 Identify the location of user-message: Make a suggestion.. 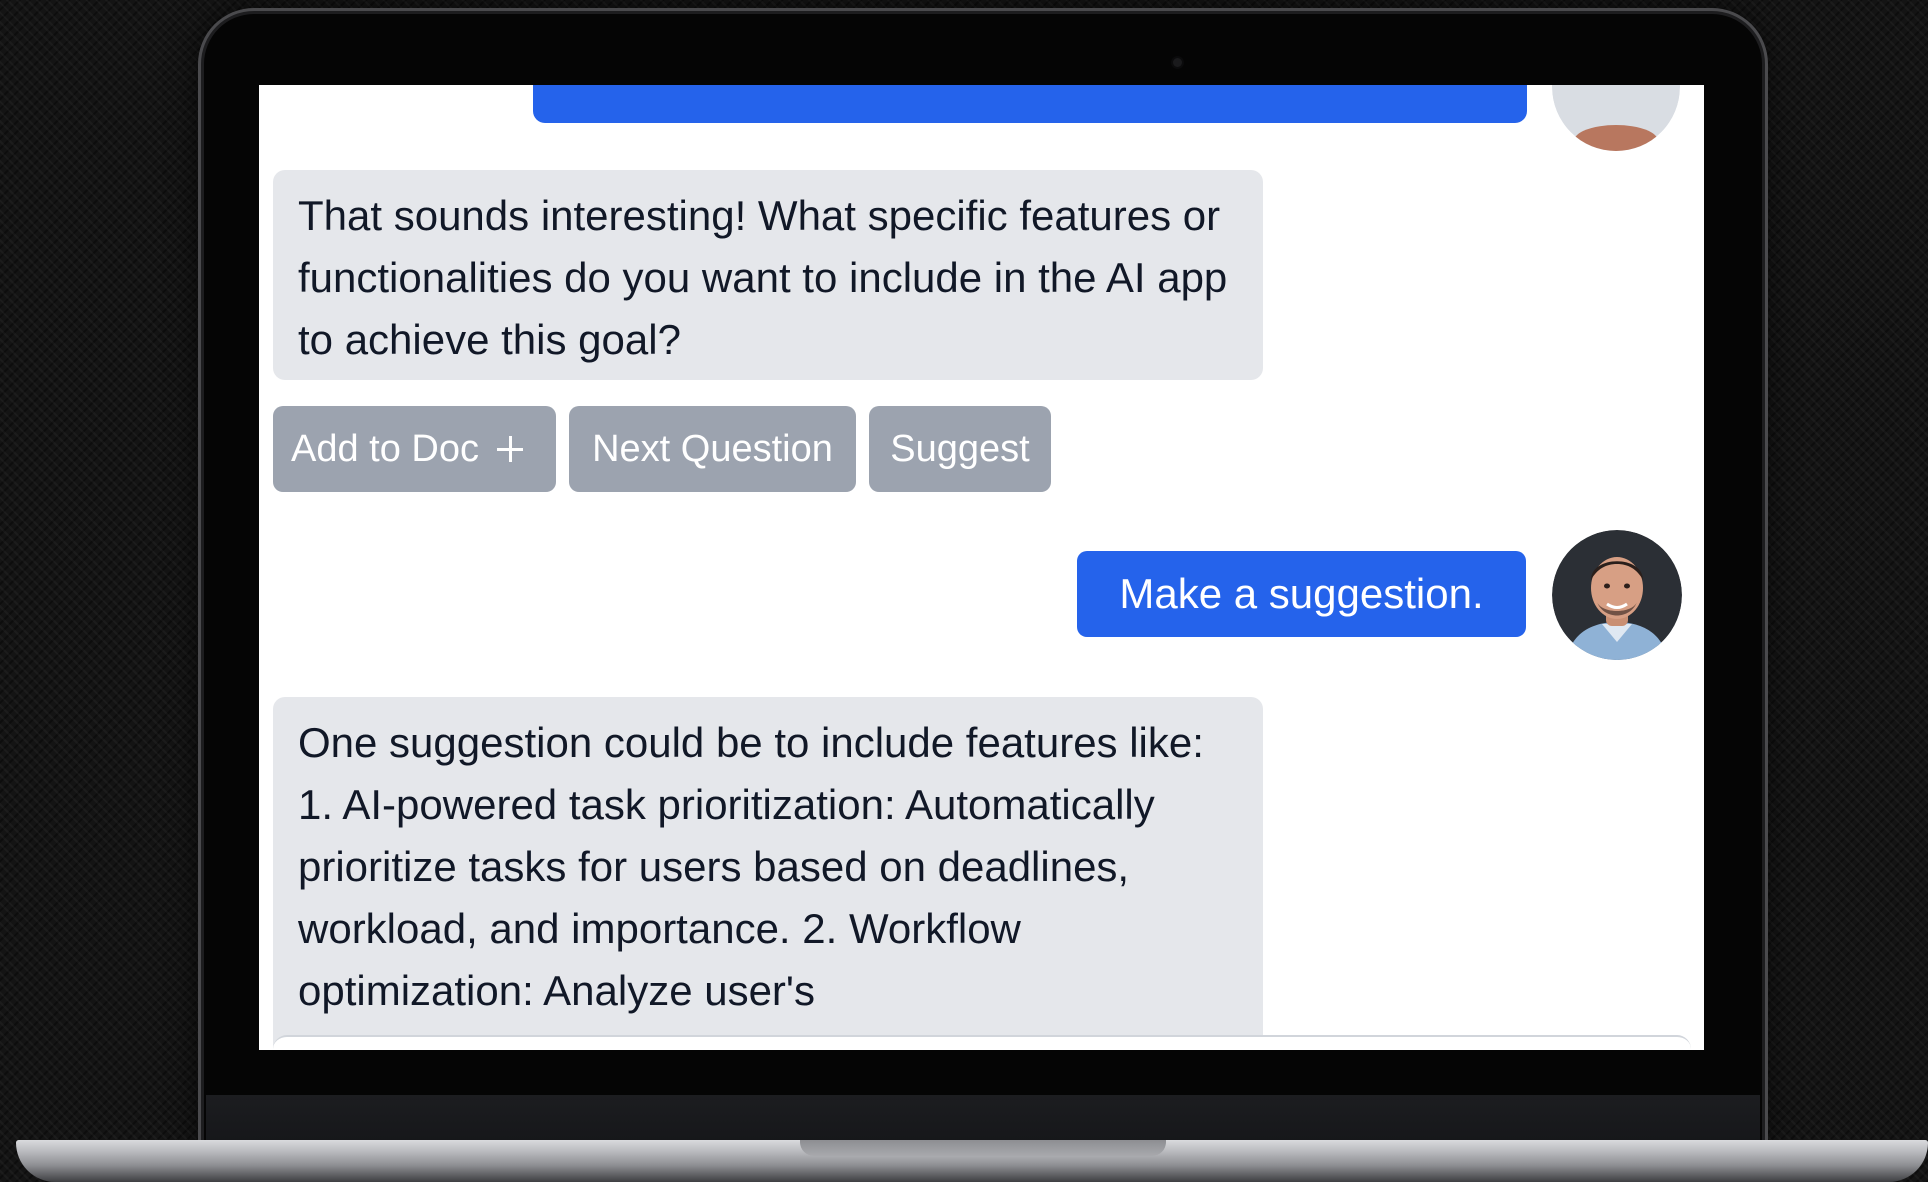
(1301, 594).